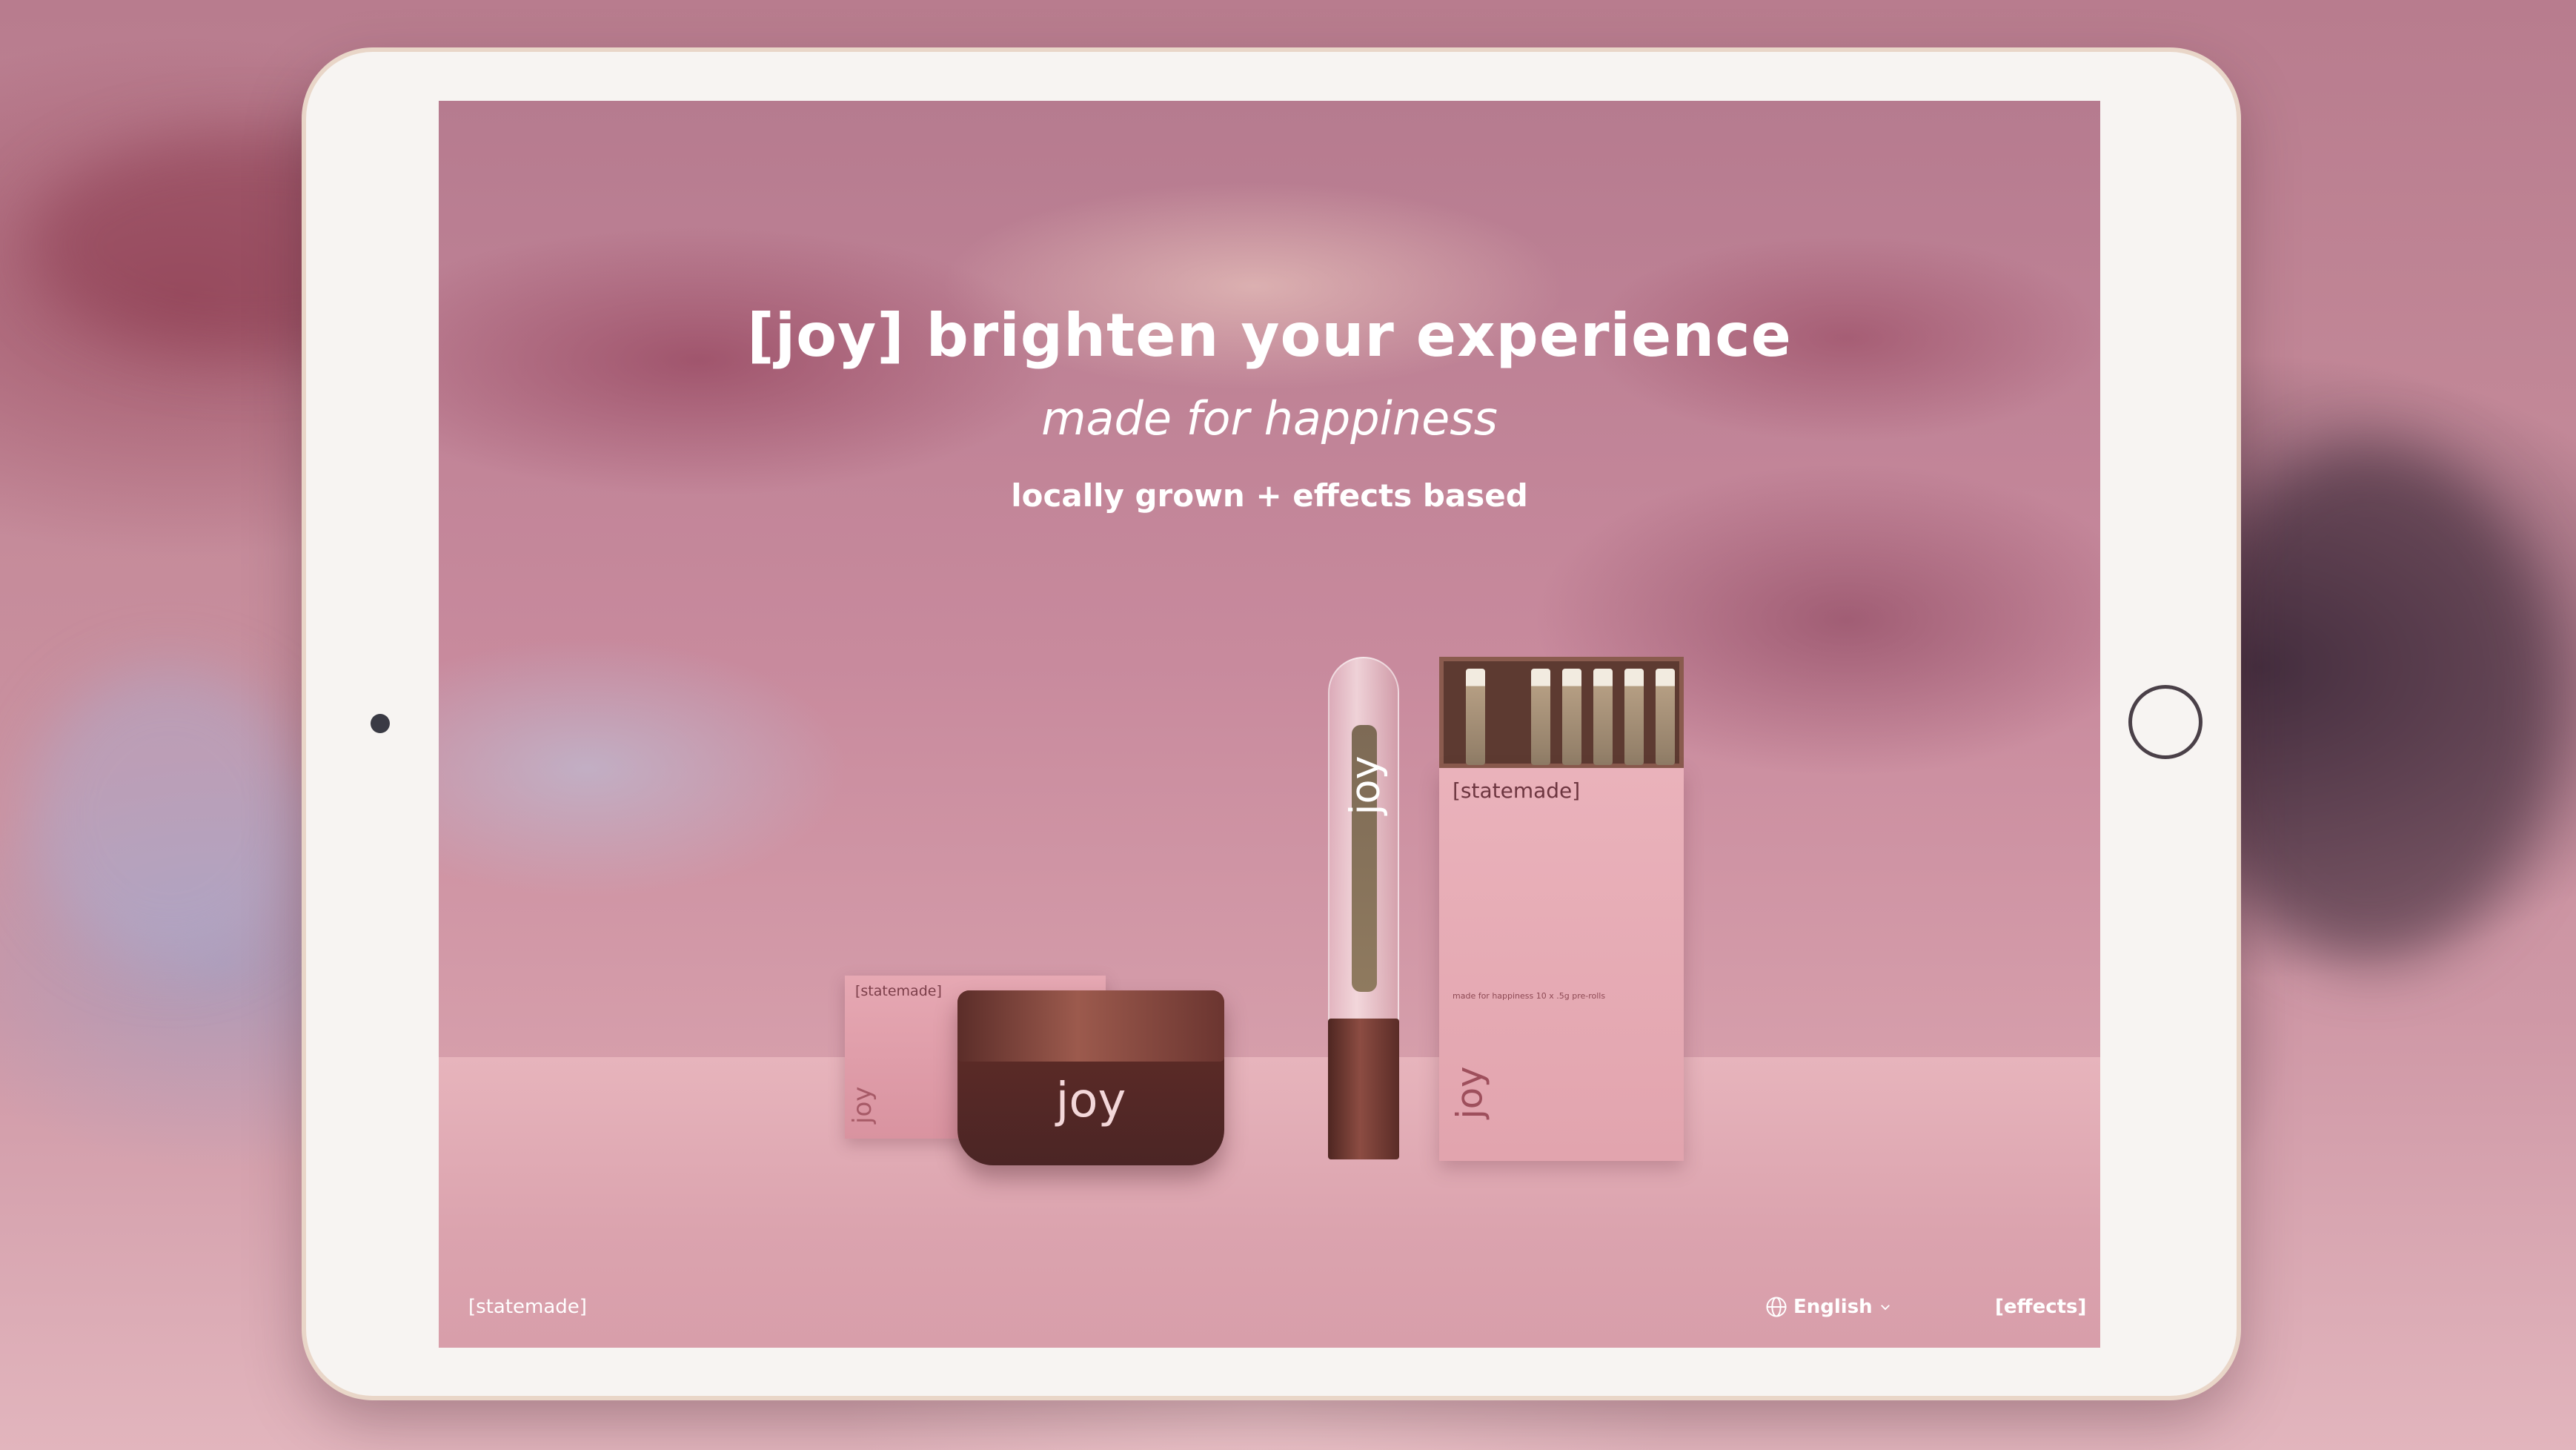  Describe the element at coordinates (1090, 1026) in the screenshot. I see `jar-lid` at that location.